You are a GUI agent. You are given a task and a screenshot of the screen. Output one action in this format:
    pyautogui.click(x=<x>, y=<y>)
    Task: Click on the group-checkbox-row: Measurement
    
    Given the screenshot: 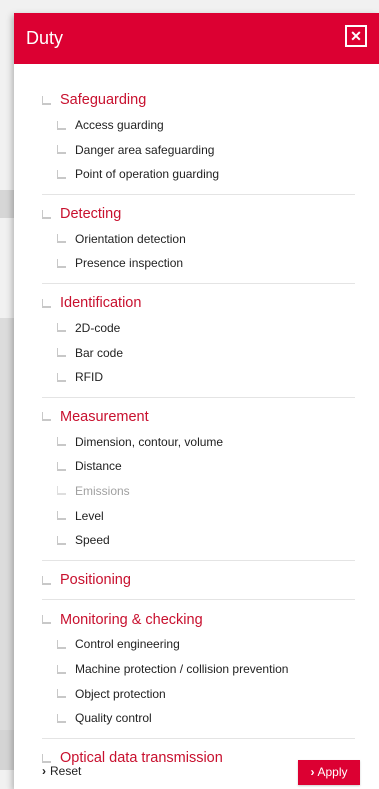 What is the action you would take?
    pyautogui.click(x=198, y=417)
    